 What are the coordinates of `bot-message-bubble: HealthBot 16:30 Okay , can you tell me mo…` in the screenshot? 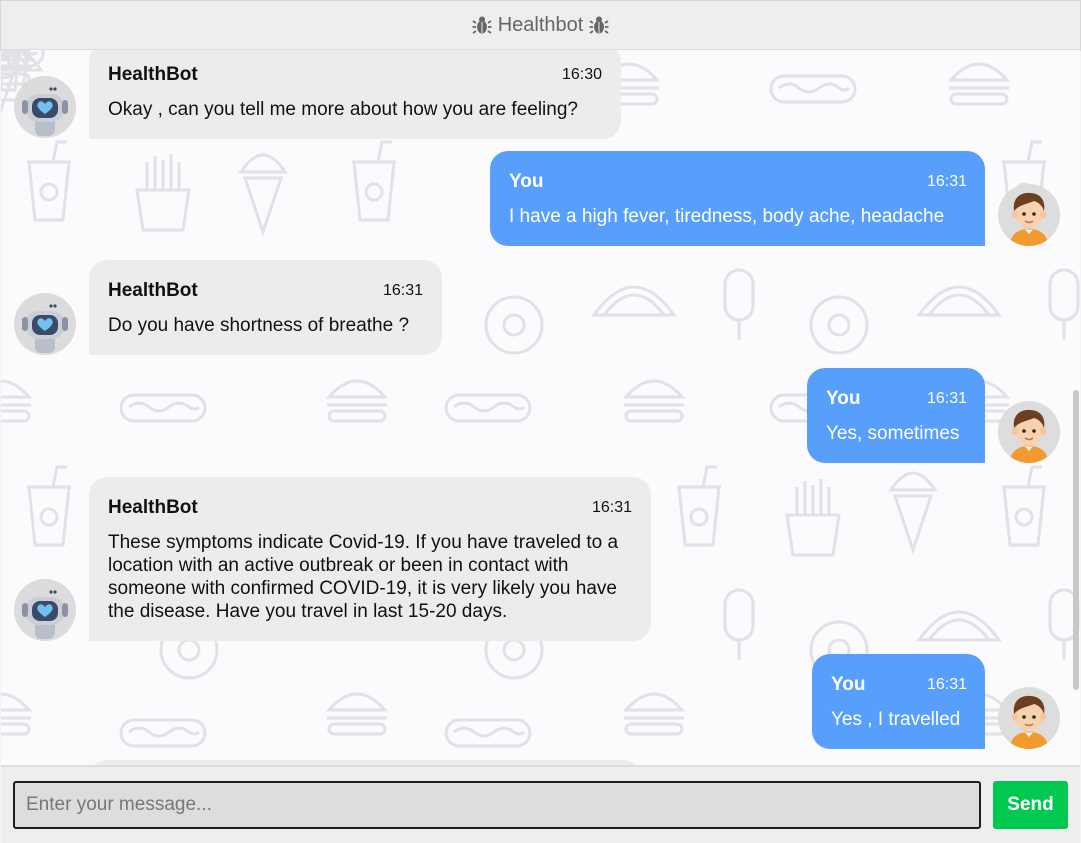 It's located at (355, 94).